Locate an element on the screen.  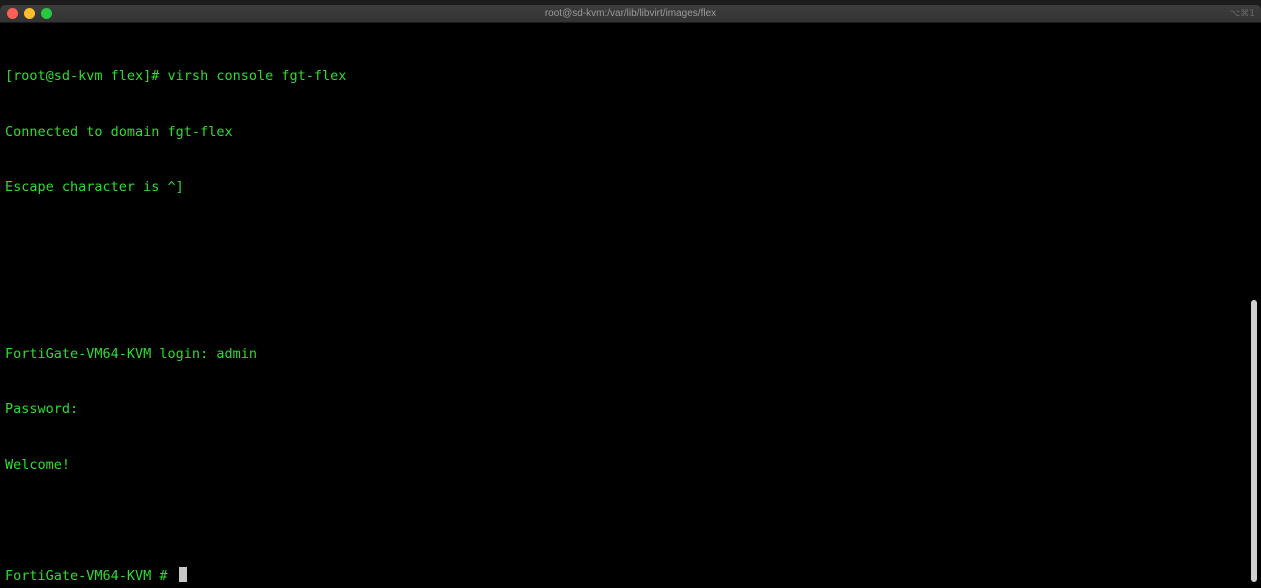
terminal-line: Escape character is ^] is located at coordinates (94, 187).